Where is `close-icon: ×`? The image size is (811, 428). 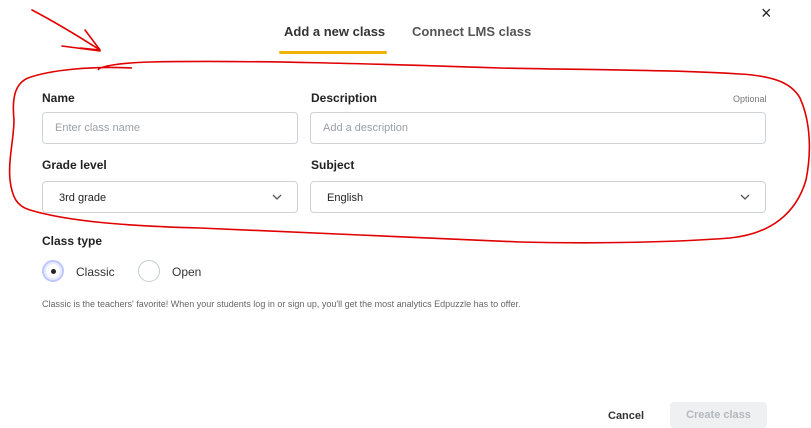
close-icon: × is located at coordinates (766, 13).